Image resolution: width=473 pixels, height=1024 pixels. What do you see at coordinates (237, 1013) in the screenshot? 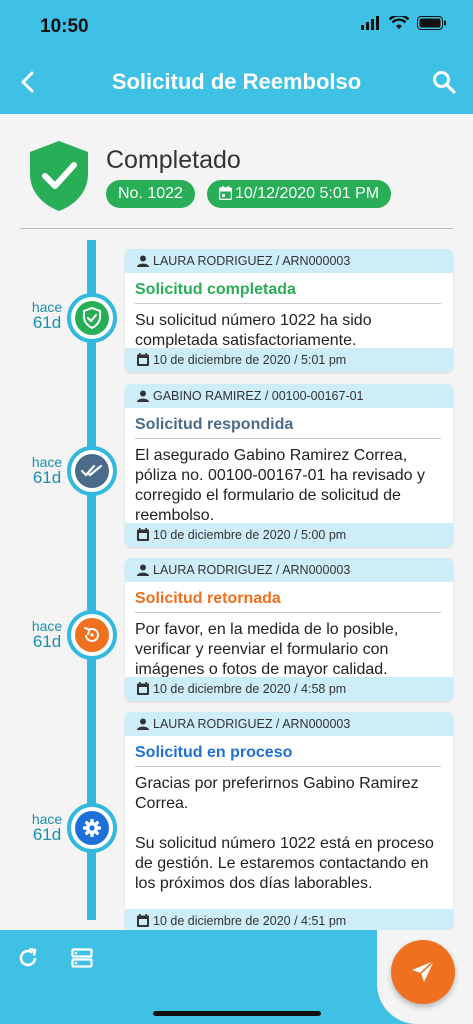
I see `home-indicator` at bounding box center [237, 1013].